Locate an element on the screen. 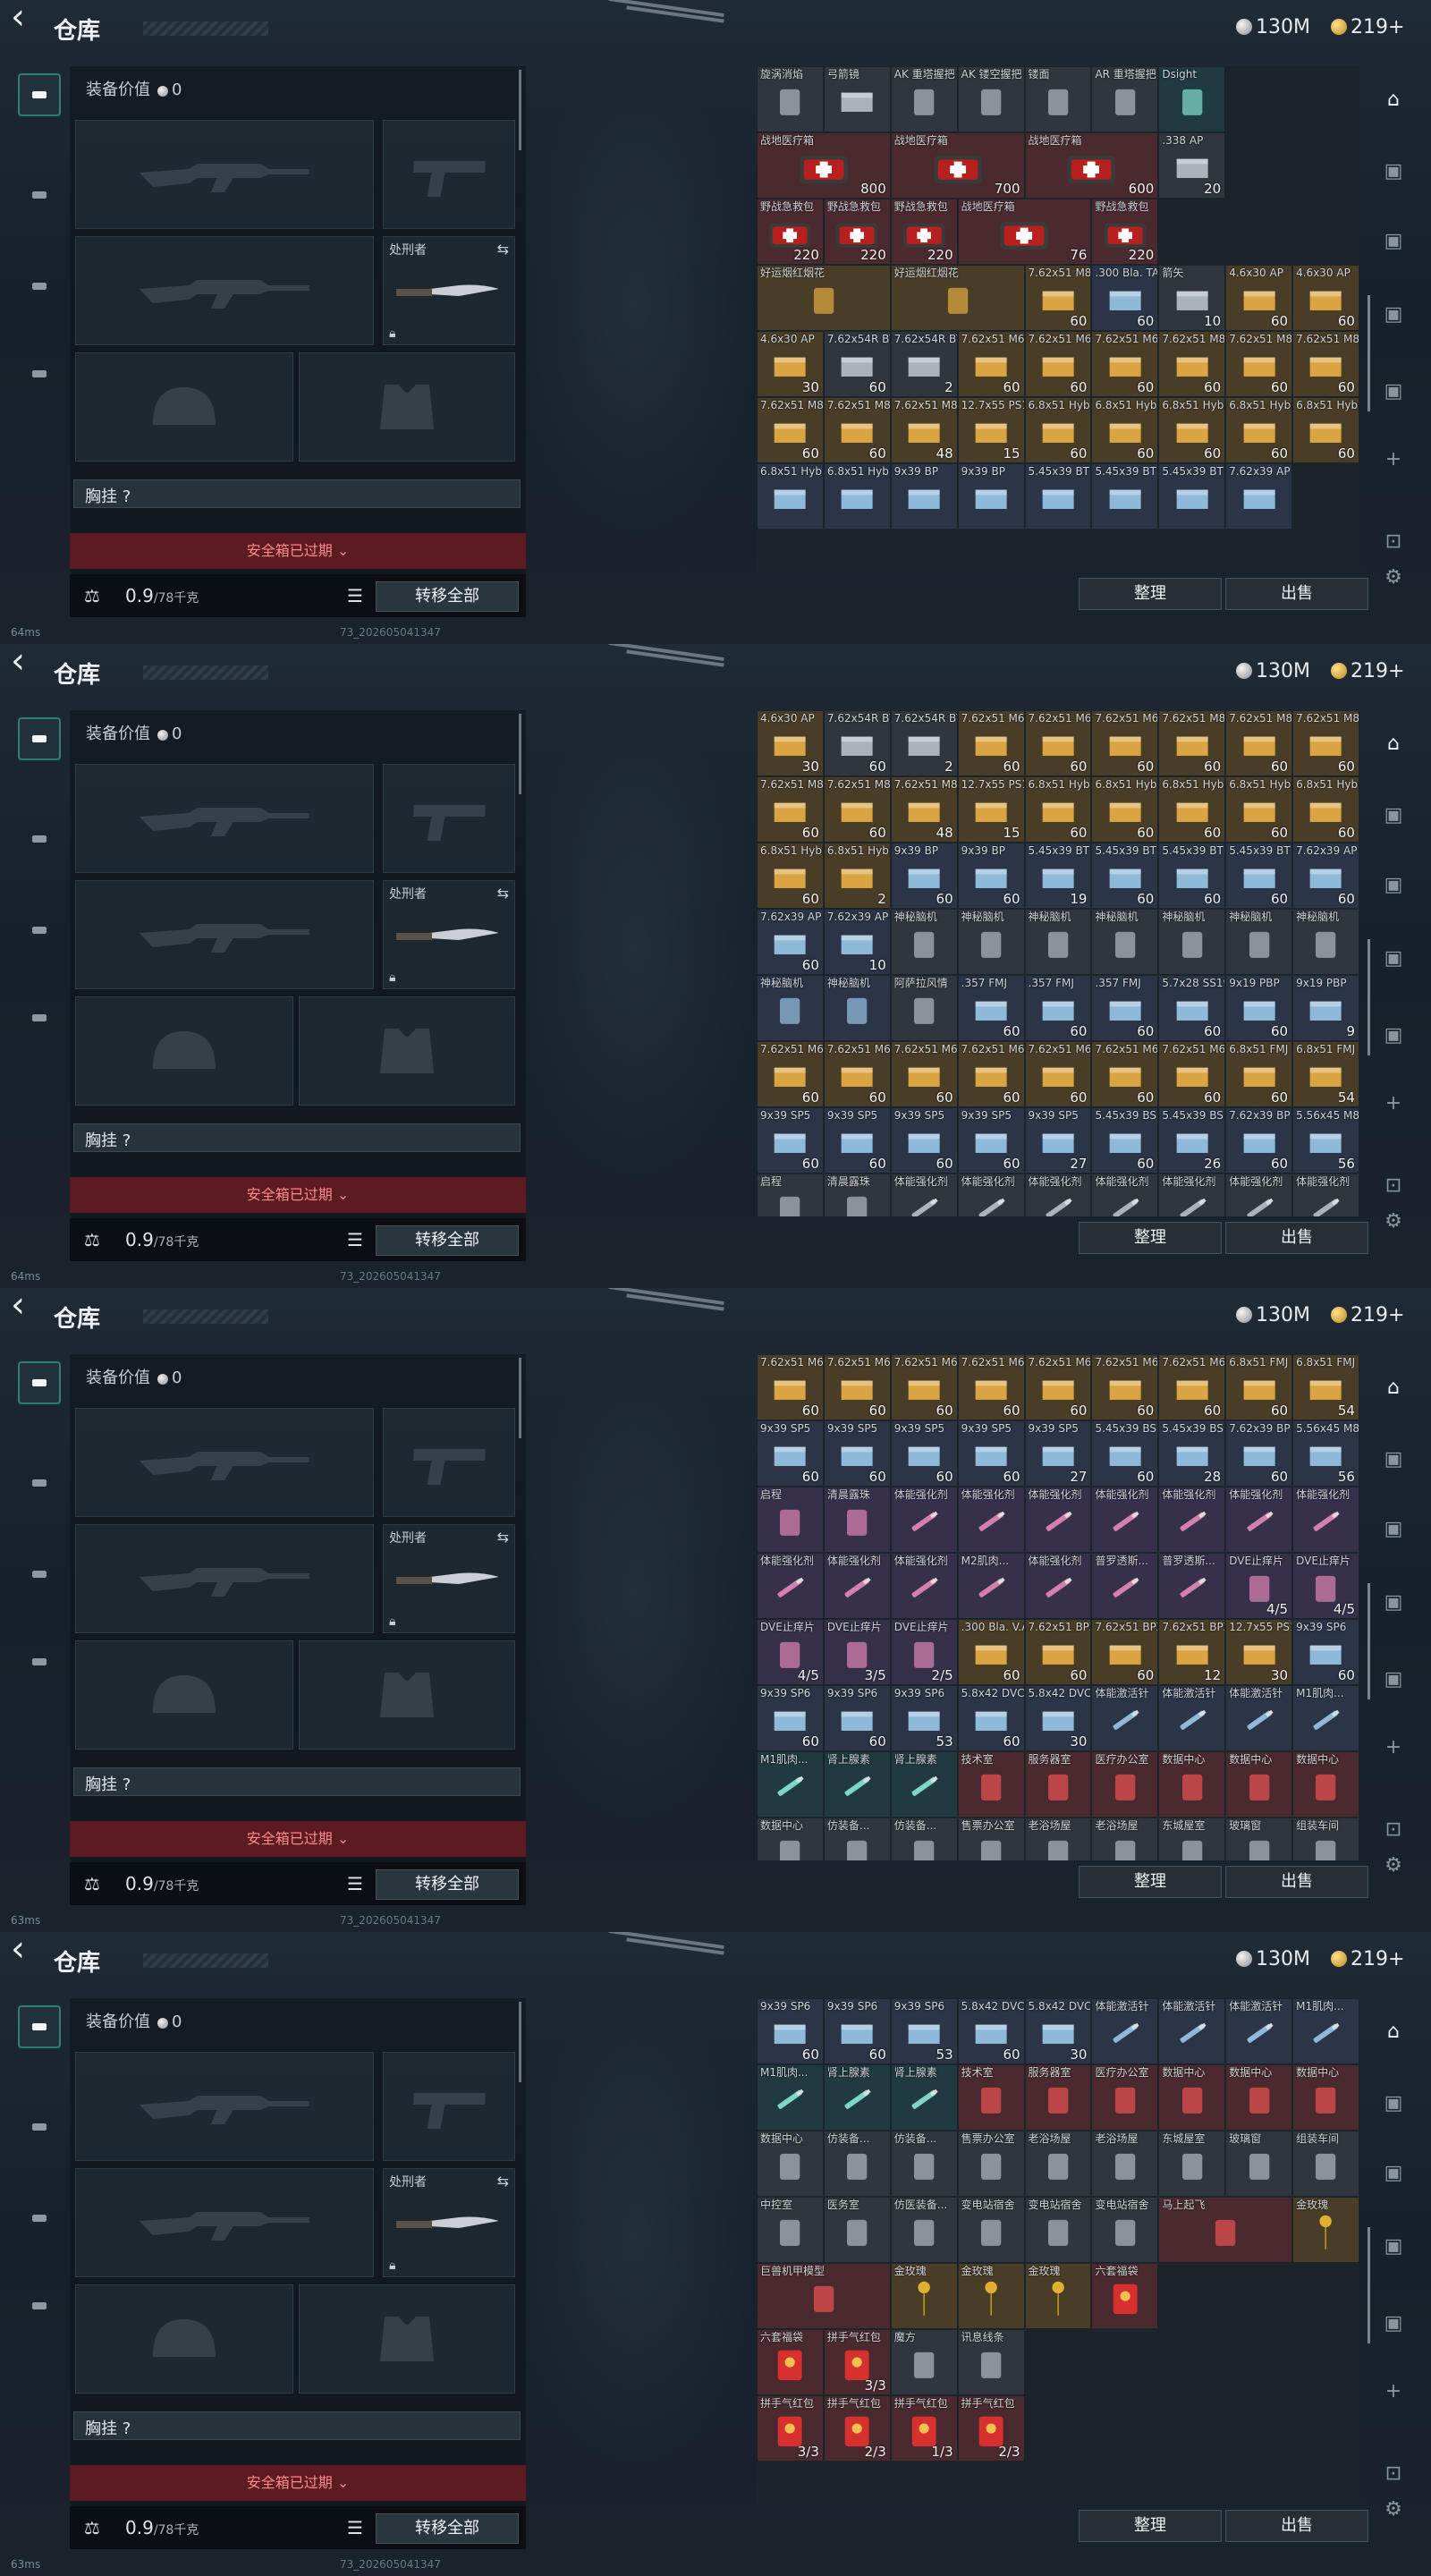 The height and width of the screenshot is (2576, 1431). item-cell: 5.7x28 SS190 60 is located at coordinates (1192, 1008).